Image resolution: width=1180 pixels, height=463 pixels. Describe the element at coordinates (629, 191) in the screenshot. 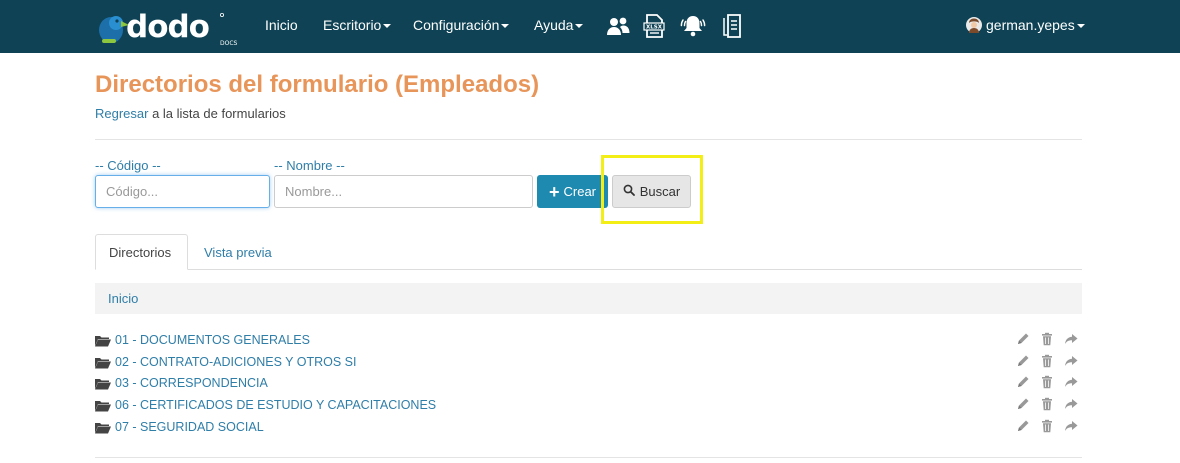

I see `search-icon` at that location.